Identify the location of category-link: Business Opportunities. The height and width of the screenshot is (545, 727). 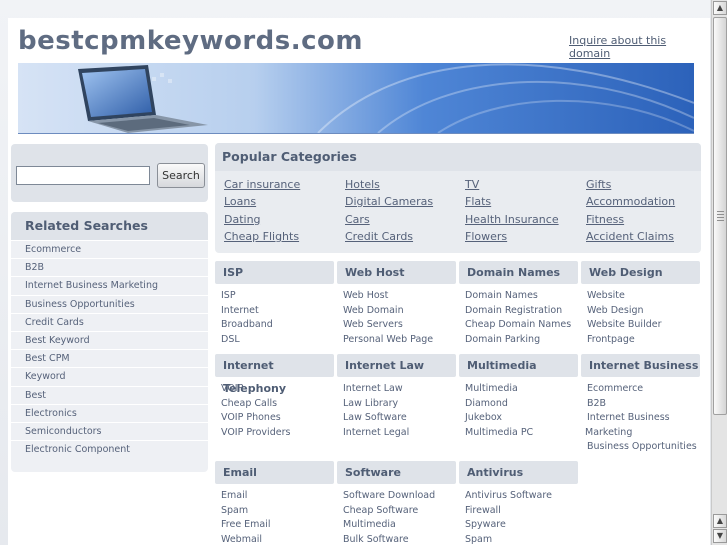
(640, 447).